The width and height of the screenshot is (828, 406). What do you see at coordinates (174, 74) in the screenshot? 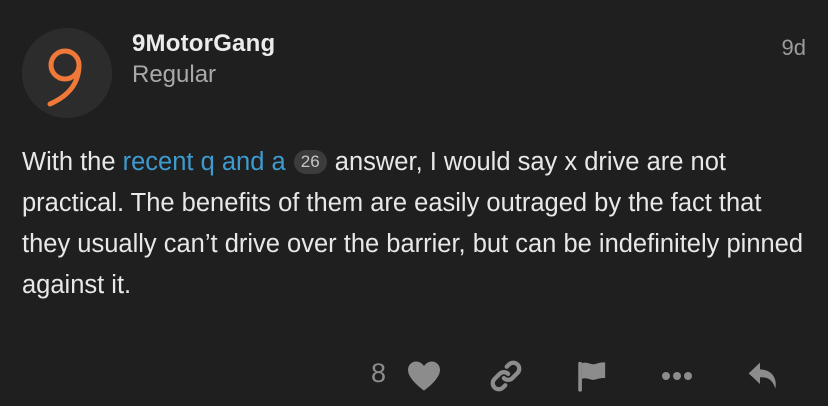
I see `user-title: Regular` at bounding box center [174, 74].